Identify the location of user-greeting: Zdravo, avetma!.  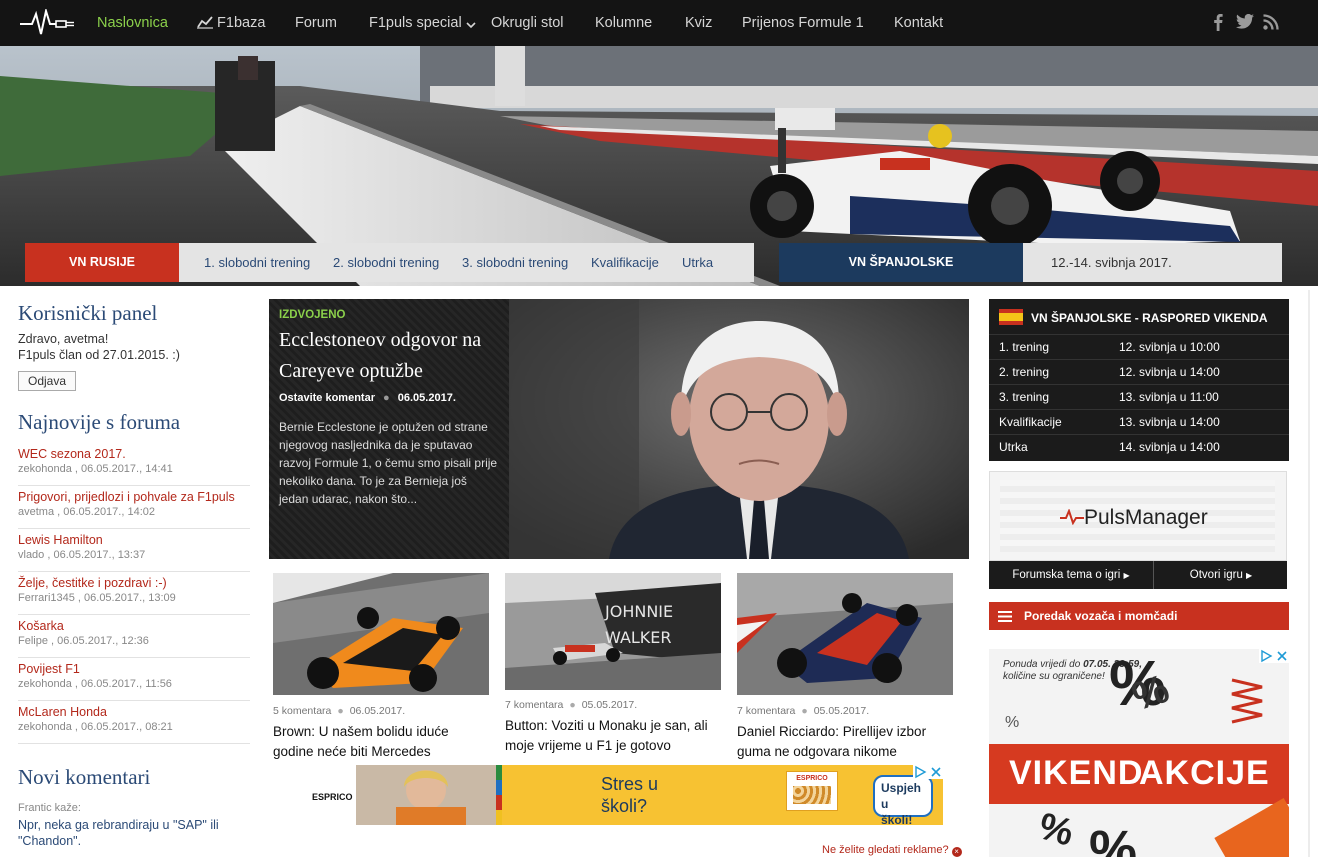
(63, 339).